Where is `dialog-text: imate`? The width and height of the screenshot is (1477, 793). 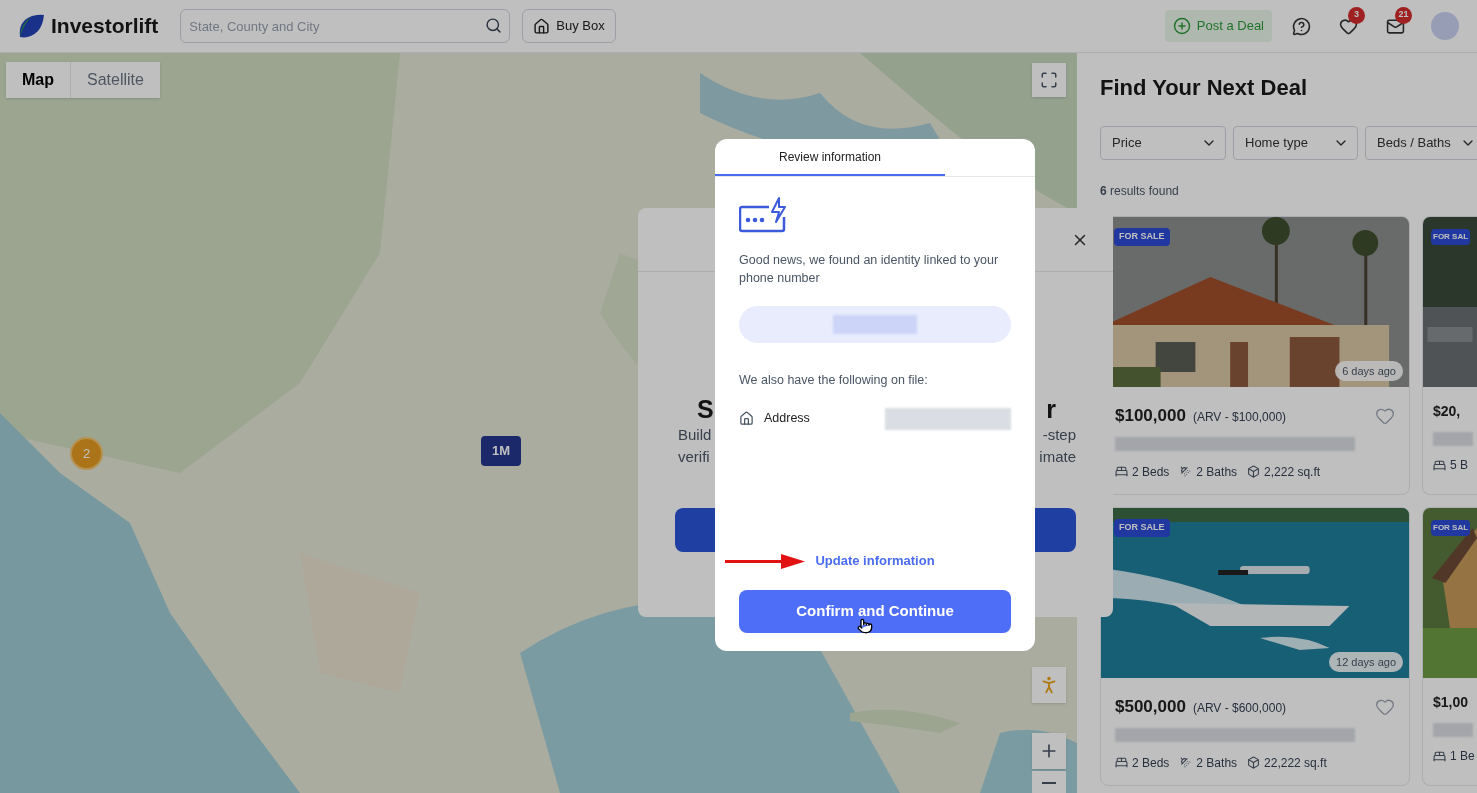 dialog-text: imate is located at coordinates (1057, 457).